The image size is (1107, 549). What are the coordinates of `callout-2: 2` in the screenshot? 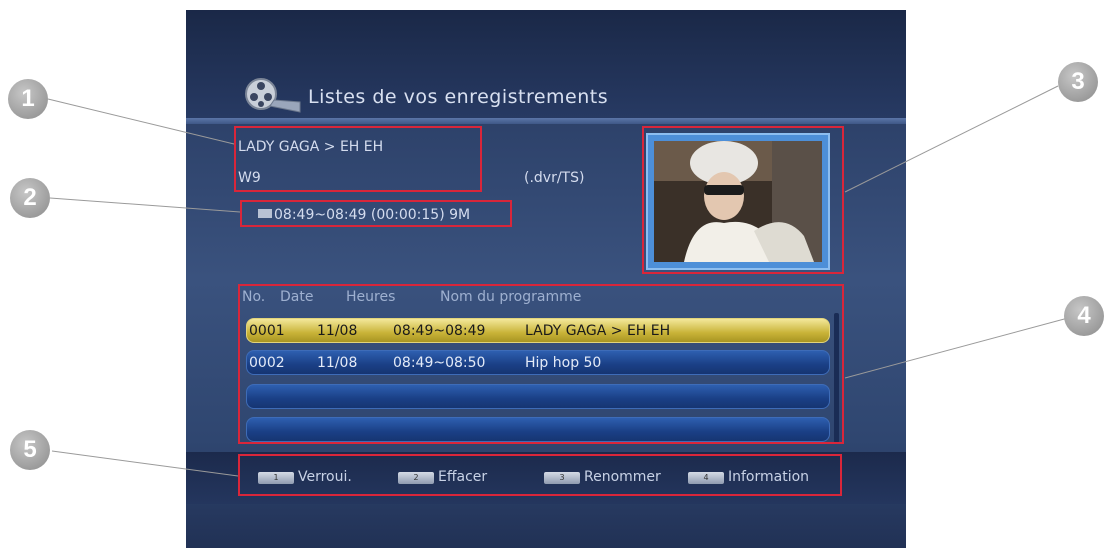 It's located at (30, 198).